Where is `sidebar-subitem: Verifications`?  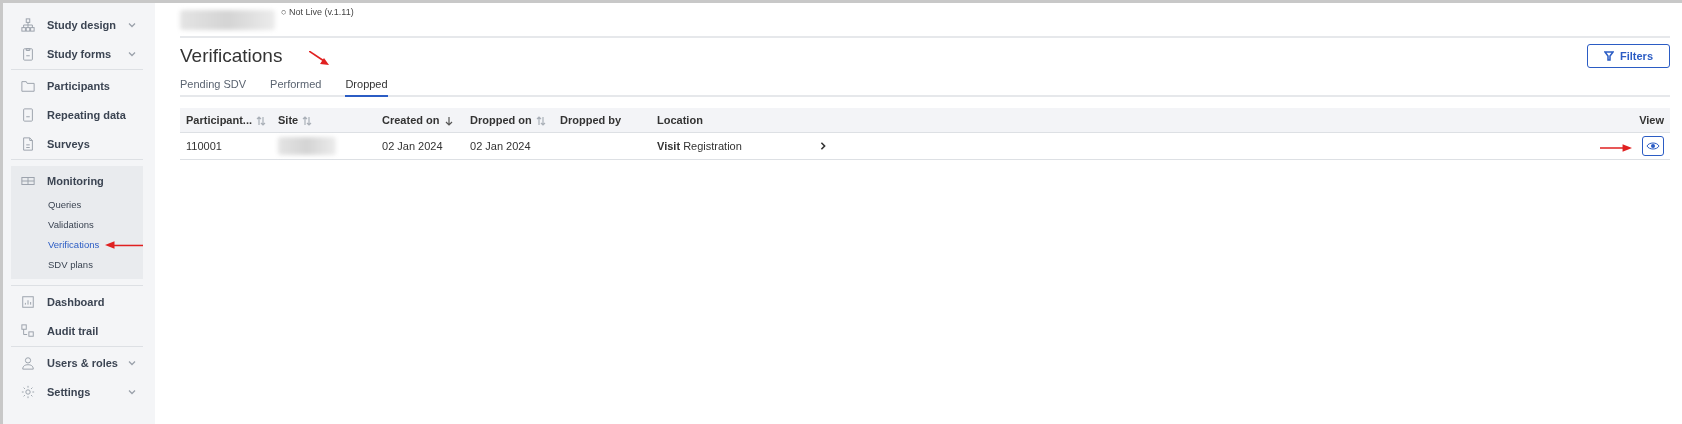 sidebar-subitem: Verifications is located at coordinates (77, 245).